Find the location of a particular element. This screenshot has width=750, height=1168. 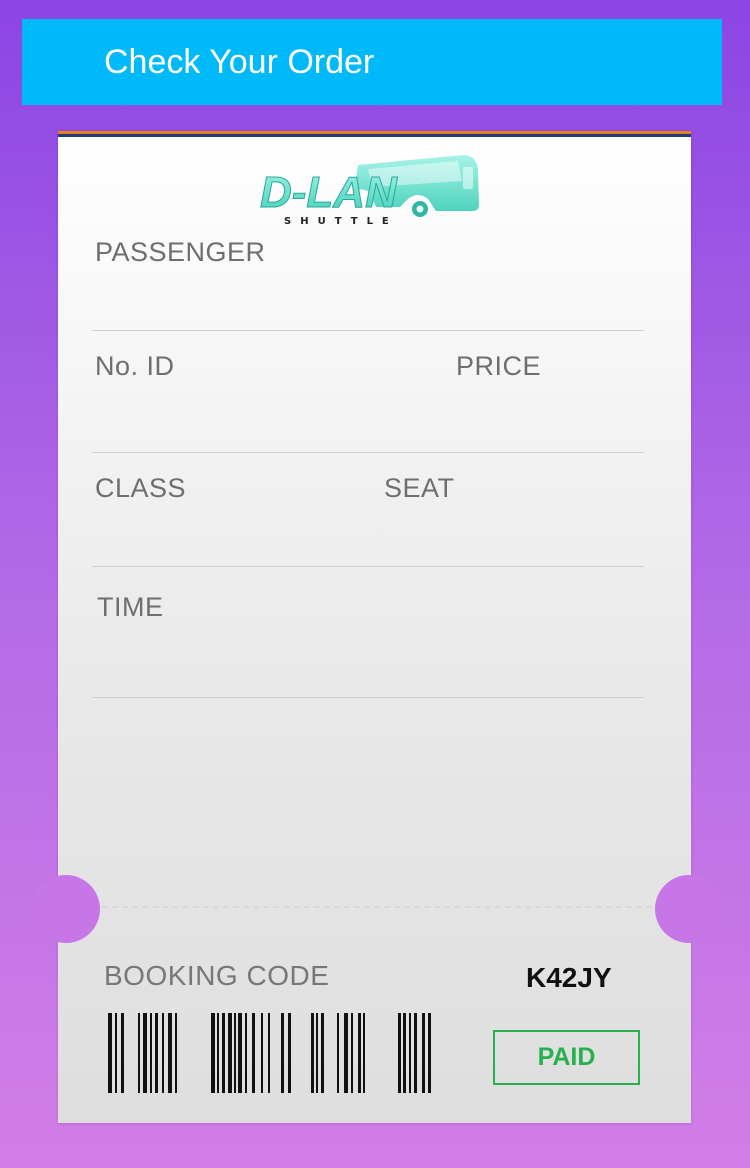

logo-brand: D-LAN is located at coordinates (329, 192).